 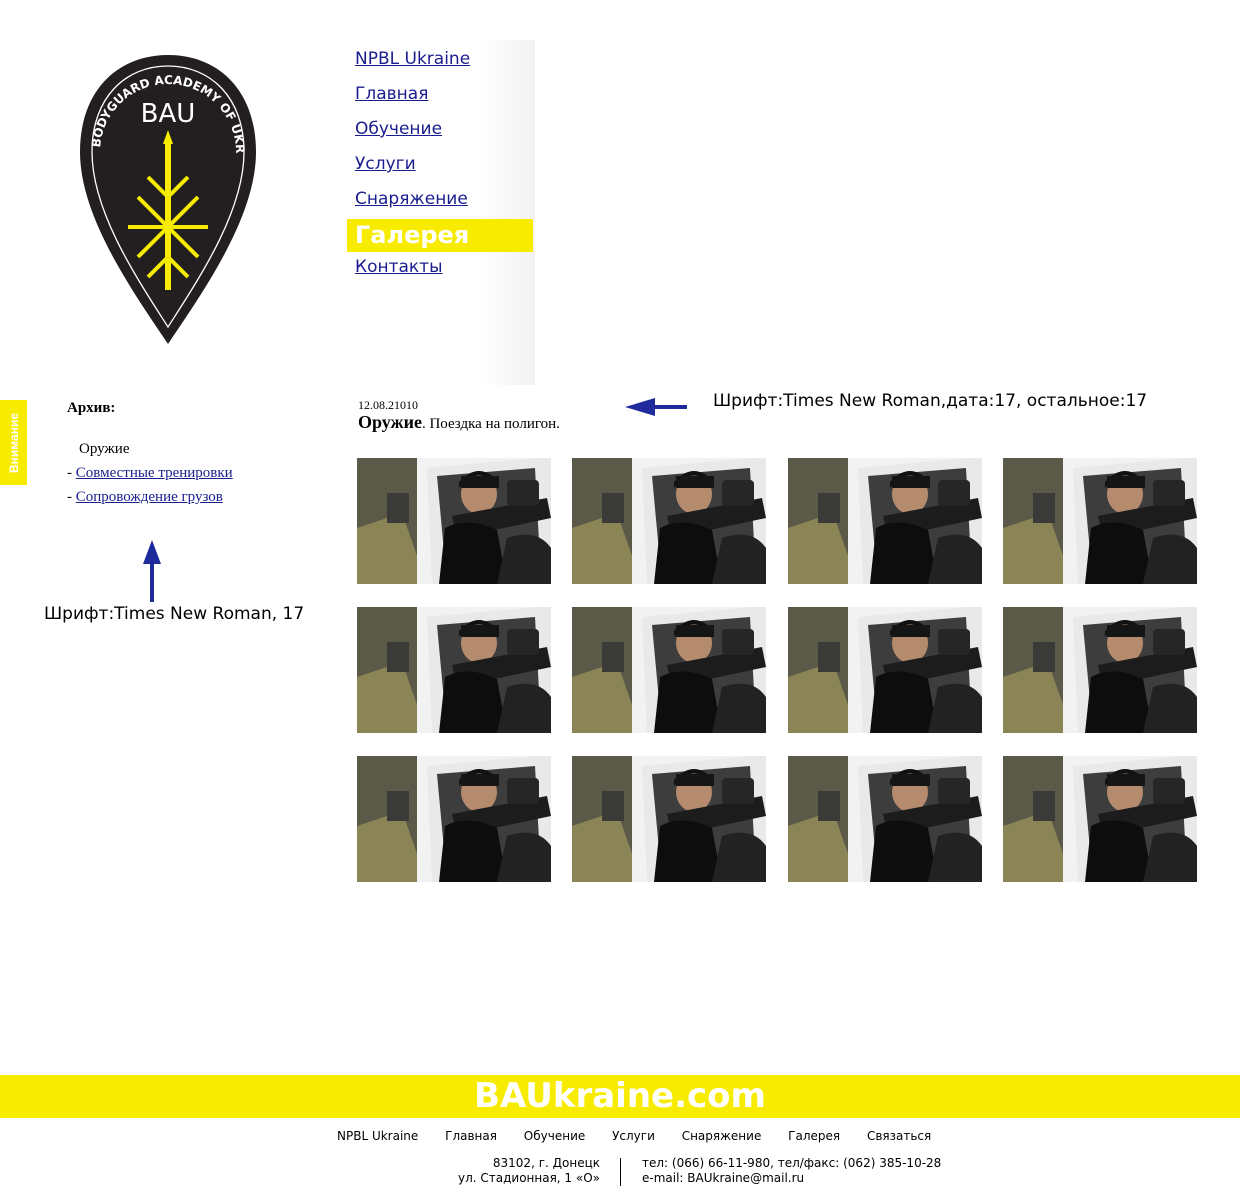 What do you see at coordinates (440, 131) in the screenshot?
I see `nav-training: Обучение` at bounding box center [440, 131].